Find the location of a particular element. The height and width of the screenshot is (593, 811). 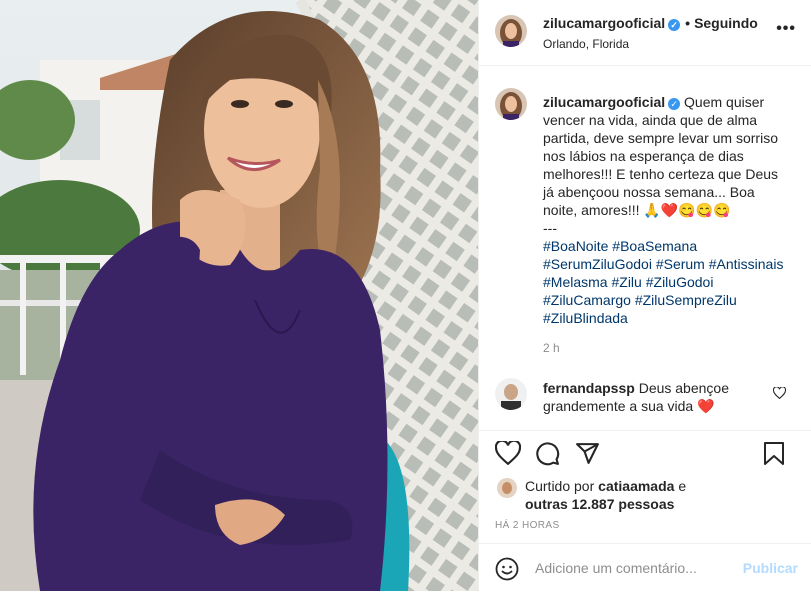

comment-avatar is located at coordinates (511, 394).